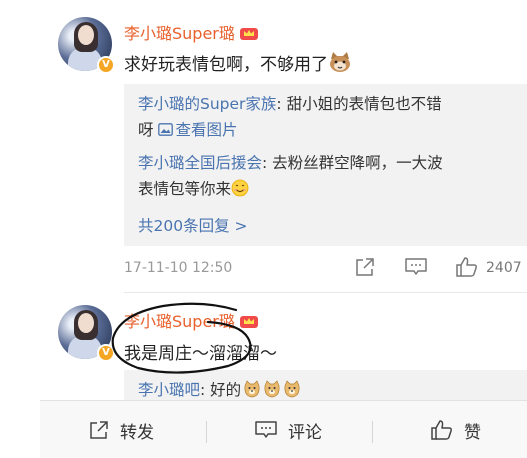  I want to click on reply-text: 甜小姐的表情包也不错, so click(364, 104).